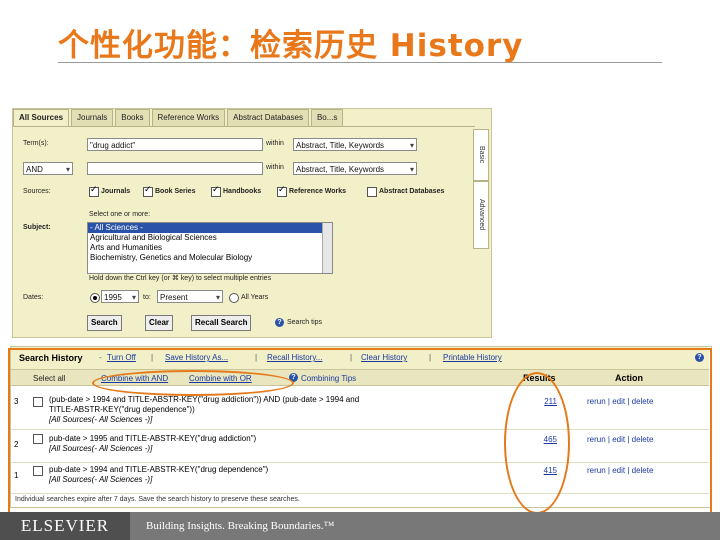 The height and width of the screenshot is (540, 720). What do you see at coordinates (412, 191) in the screenshot?
I see `source-abstract-databases-label: Abstract Databases` at bounding box center [412, 191].